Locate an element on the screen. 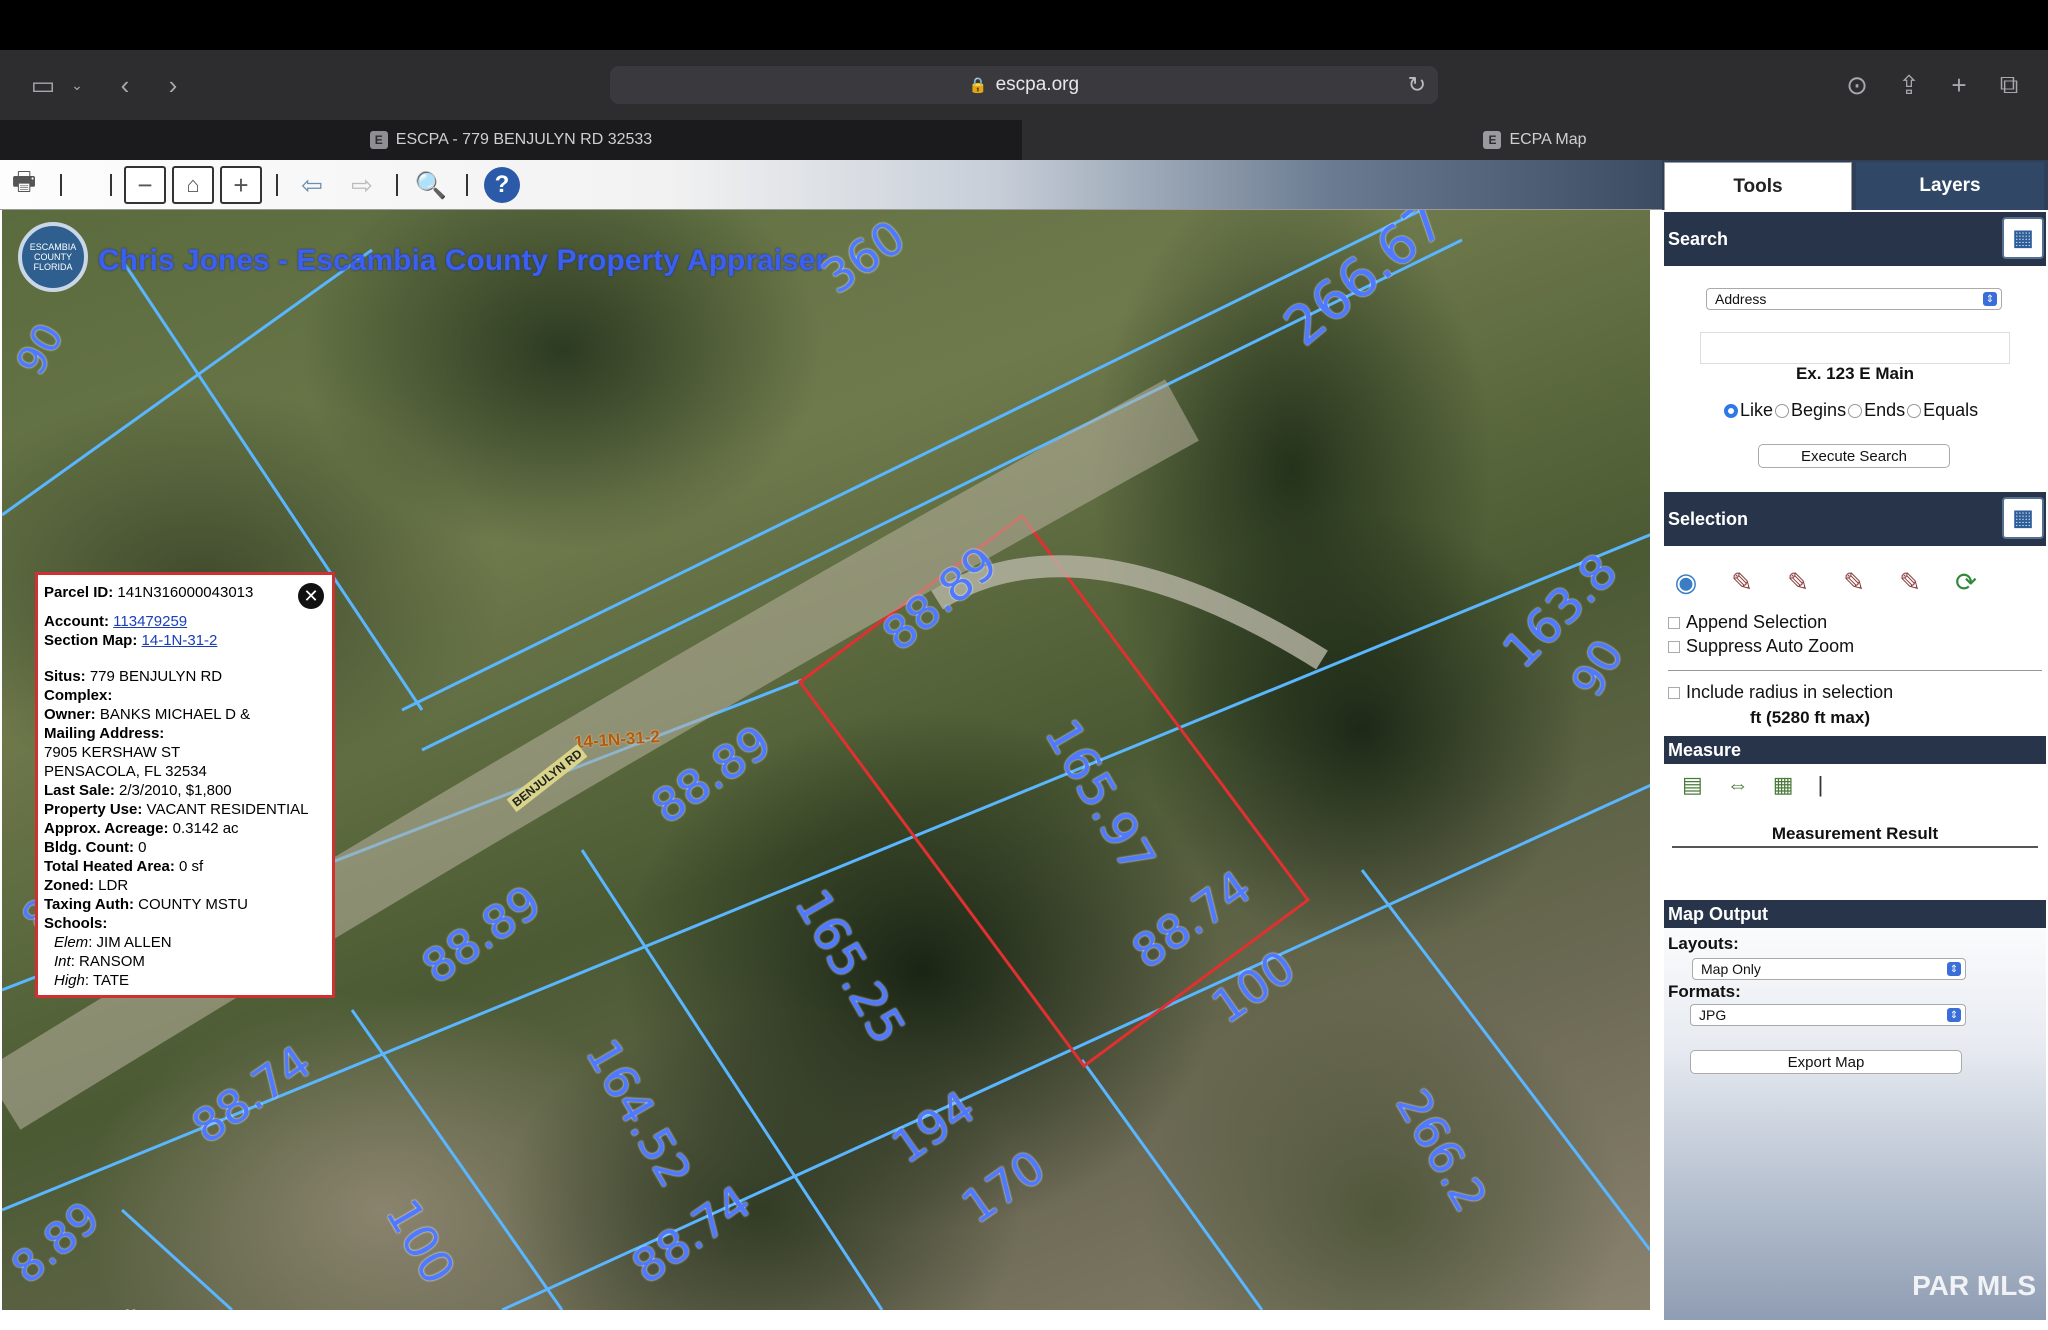 This screenshot has width=2048, height=1330. map-output-header: Map Output is located at coordinates (1855, 914).